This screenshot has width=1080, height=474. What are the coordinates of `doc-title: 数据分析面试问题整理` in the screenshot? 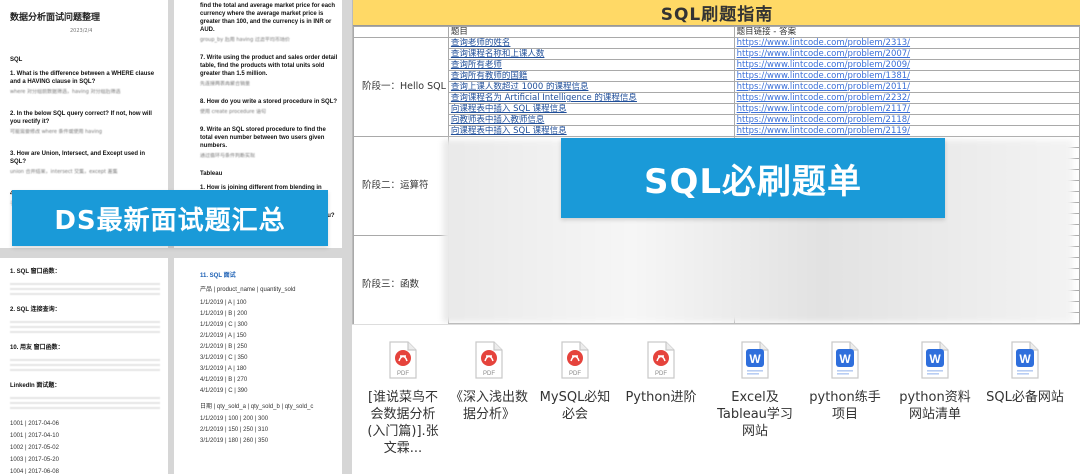 It's located at (55, 17).